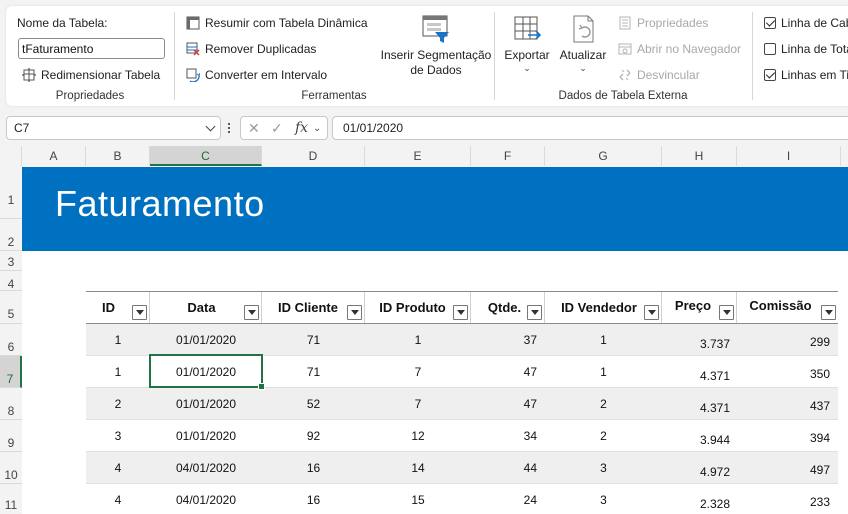  Describe the element at coordinates (783, 406) in the screenshot. I see `cell-comissao: 437` at that location.